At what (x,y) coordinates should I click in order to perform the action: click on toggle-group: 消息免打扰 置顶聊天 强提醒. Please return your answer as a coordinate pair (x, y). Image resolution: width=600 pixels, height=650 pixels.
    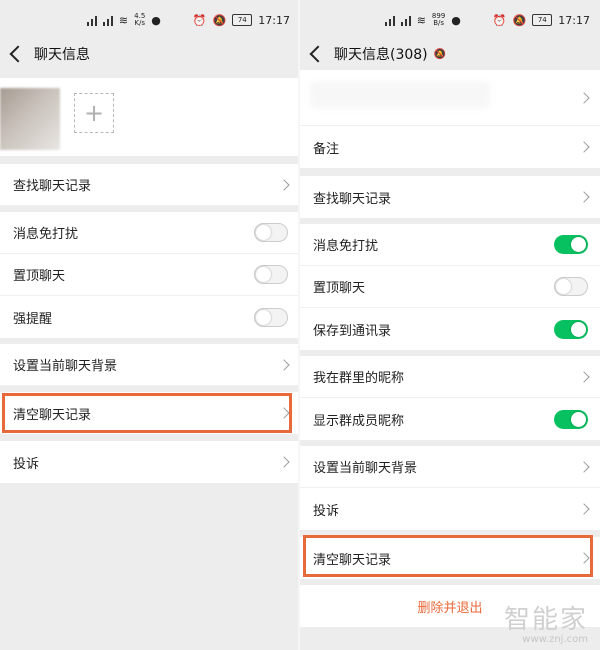
    Looking at the image, I should click on (150, 275).